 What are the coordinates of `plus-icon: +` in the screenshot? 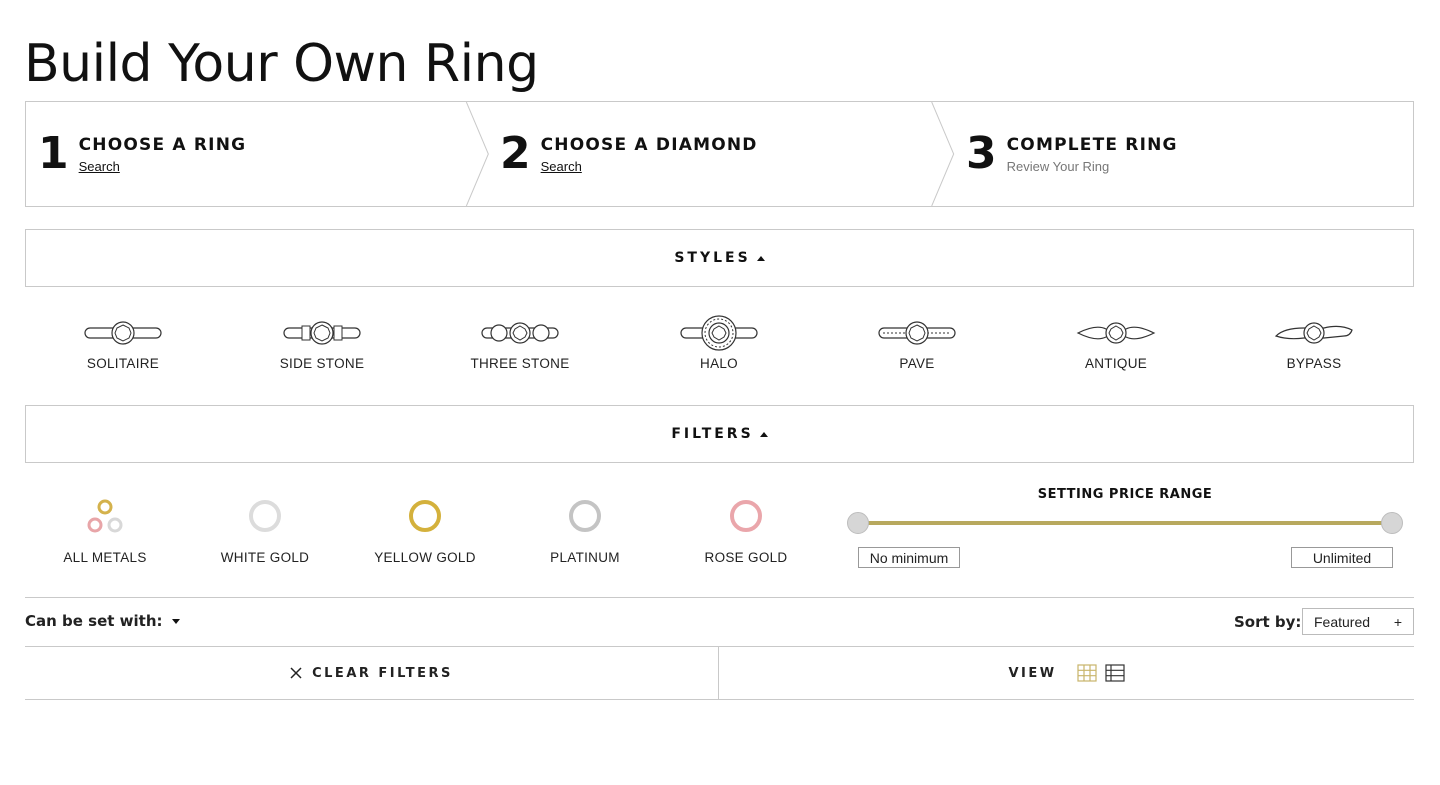 It's located at (1397, 621).